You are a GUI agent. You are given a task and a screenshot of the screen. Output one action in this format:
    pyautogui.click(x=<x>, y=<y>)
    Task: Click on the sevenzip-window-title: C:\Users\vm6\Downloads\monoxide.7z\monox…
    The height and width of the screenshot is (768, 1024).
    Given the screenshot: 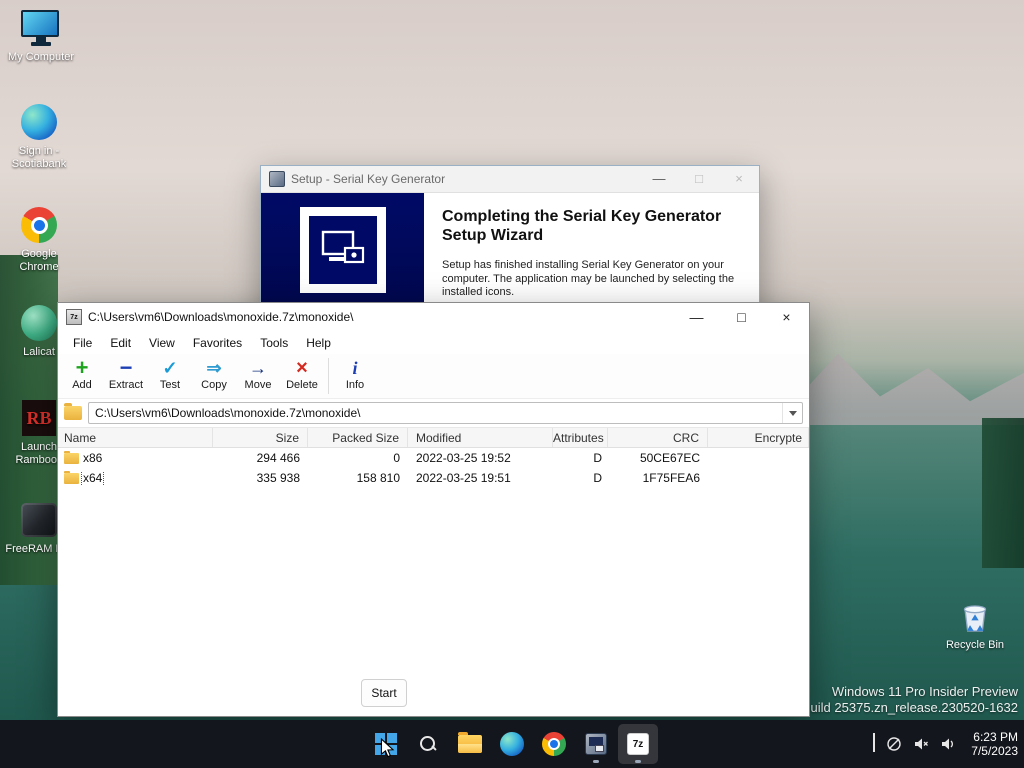 What is the action you would take?
    pyautogui.click(x=221, y=317)
    